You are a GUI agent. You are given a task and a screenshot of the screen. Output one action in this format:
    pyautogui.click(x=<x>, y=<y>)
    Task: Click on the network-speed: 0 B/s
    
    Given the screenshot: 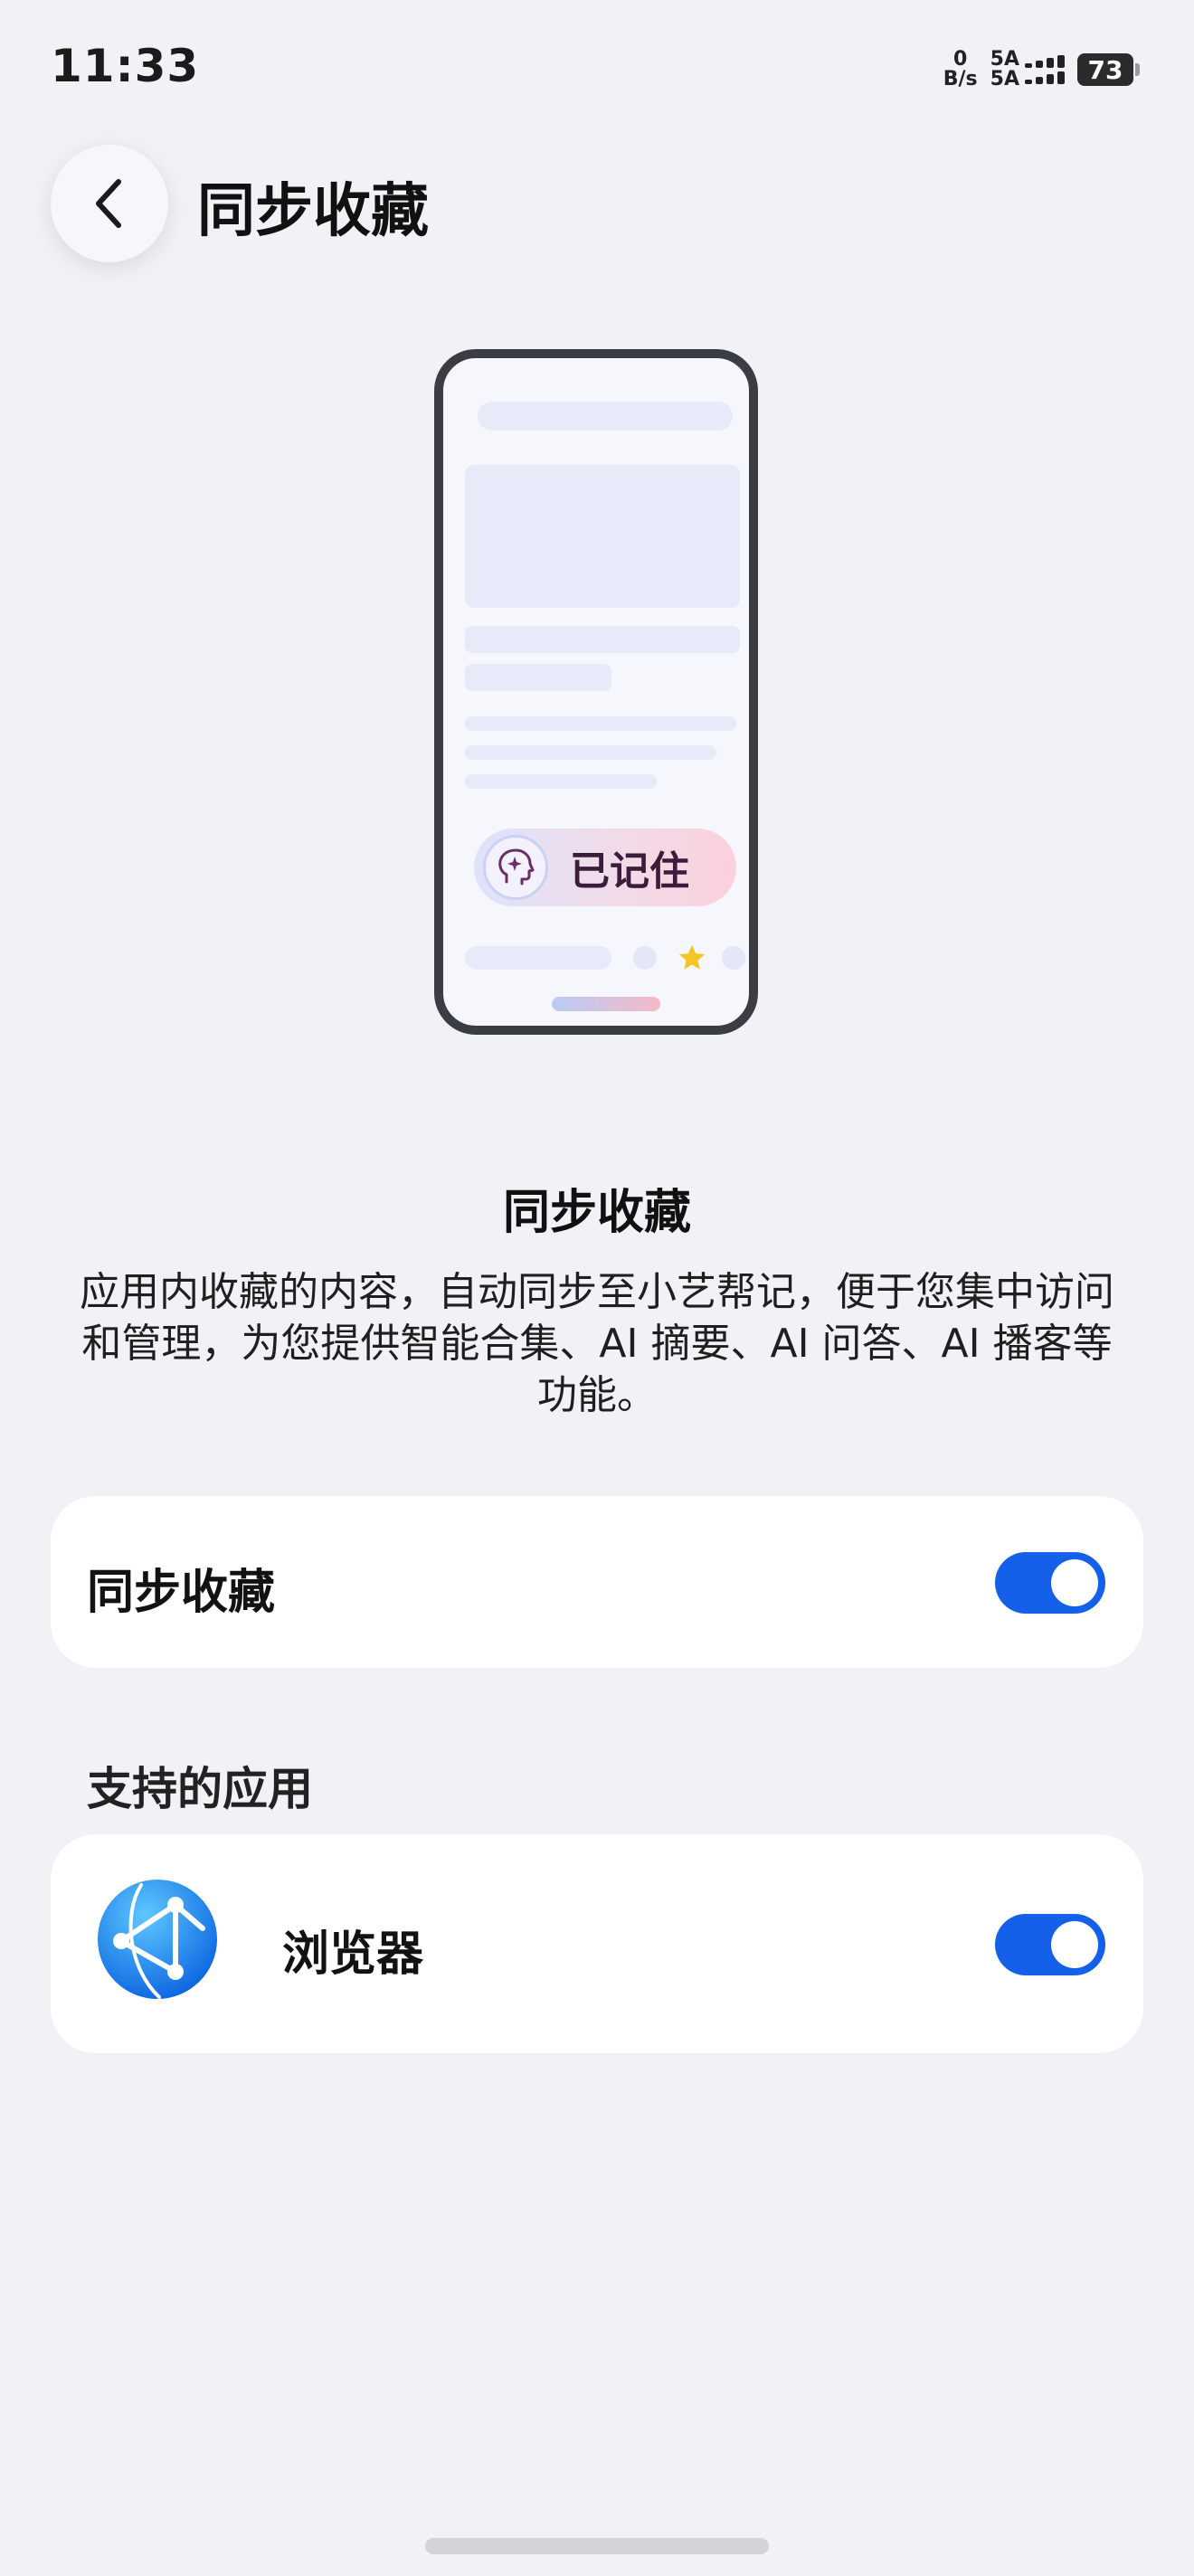 What is the action you would take?
    pyautogui.click(x=960, y=70)
    